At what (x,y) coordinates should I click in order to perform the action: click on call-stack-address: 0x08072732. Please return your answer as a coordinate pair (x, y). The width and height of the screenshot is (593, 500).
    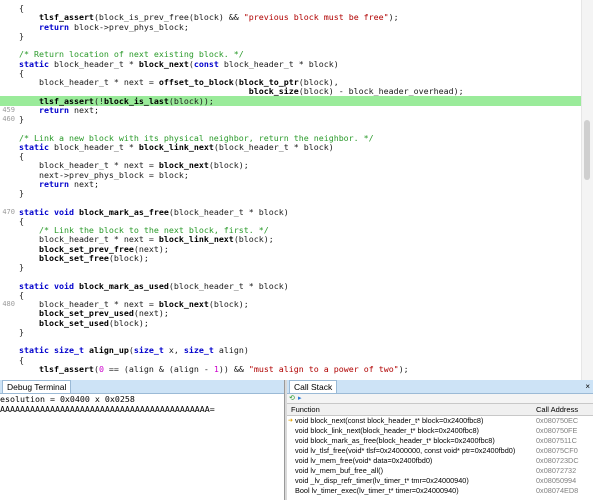
    Looking at the image, I should click on (556, 470).